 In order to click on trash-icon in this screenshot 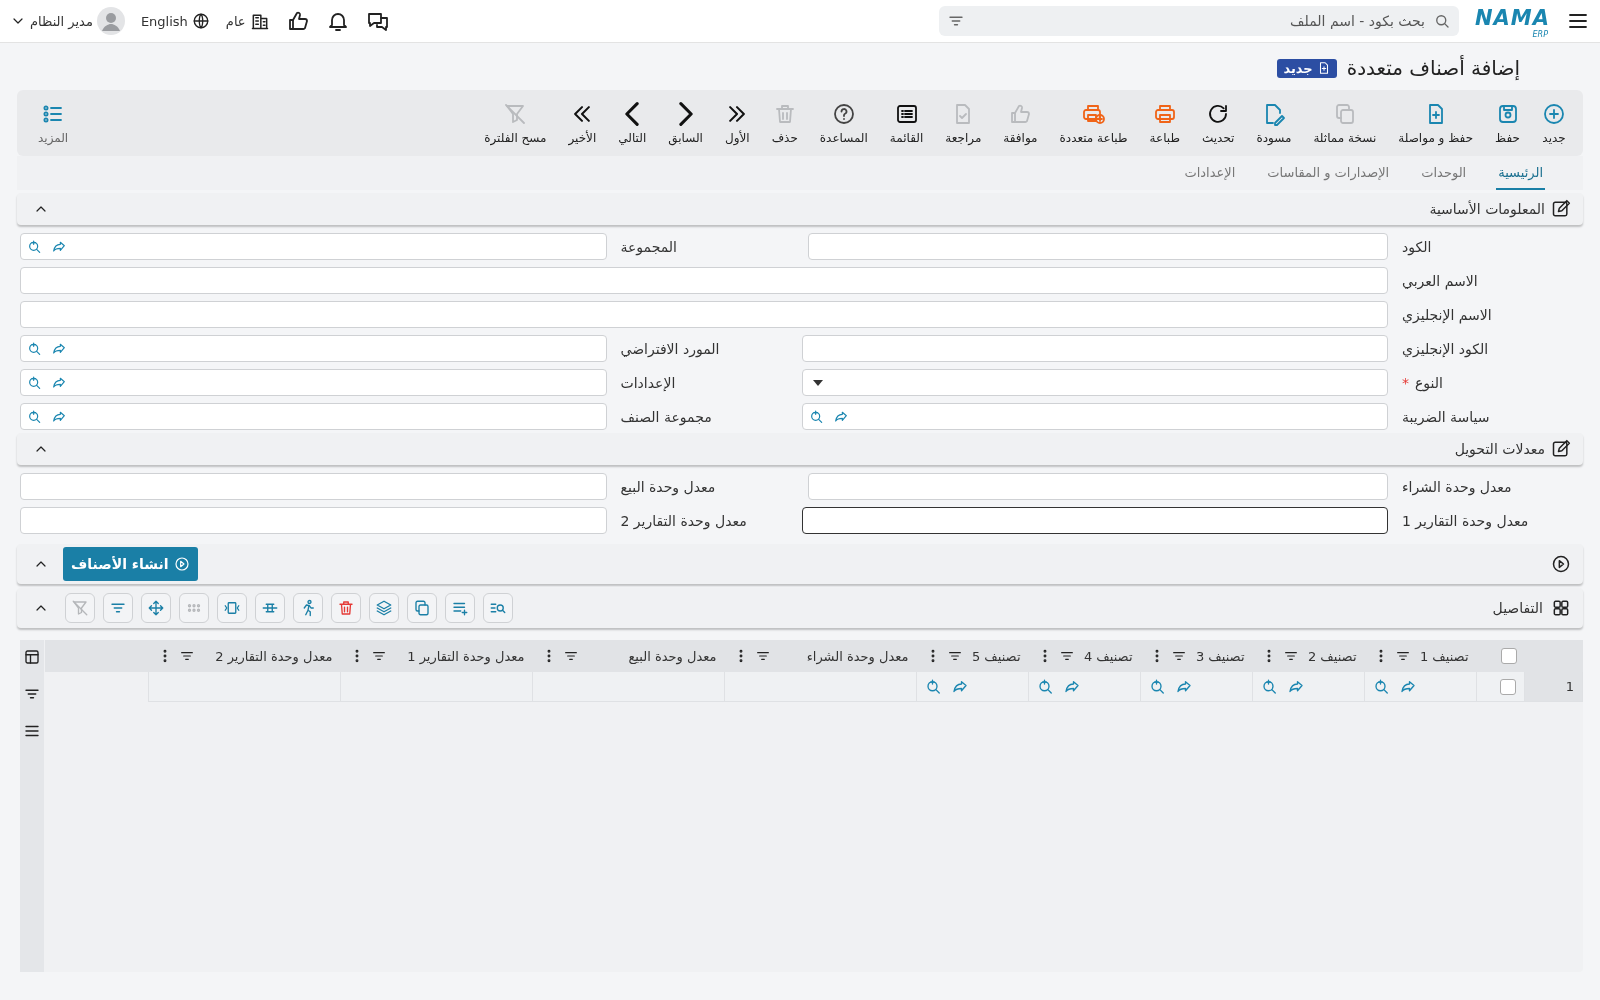, I will do `click(346, 608)`.